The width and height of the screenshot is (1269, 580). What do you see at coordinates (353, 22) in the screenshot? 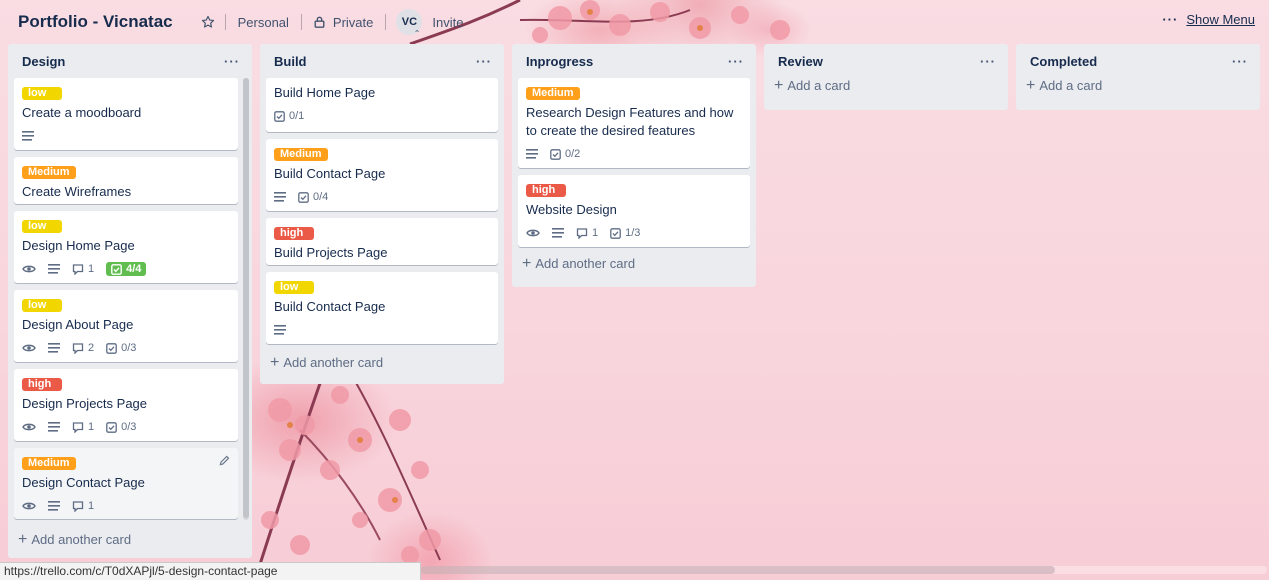
I see `privacy-label: Private` at bounding box center [353, 22].